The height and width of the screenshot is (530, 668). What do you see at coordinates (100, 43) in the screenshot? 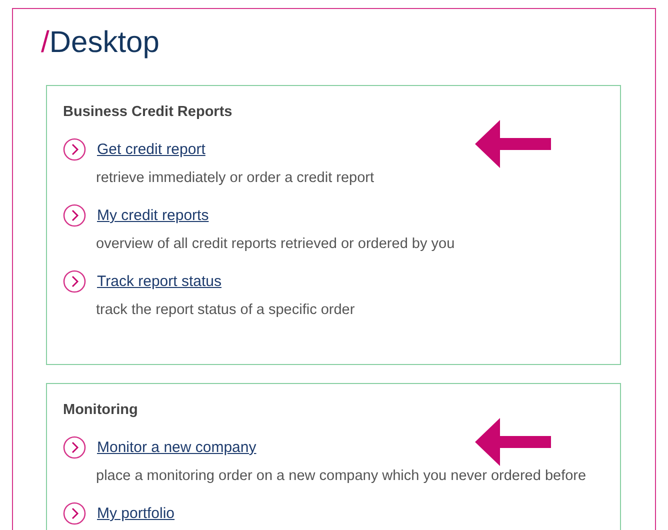
I see `page-title: /Desktop` at bounding box center [100, 43].